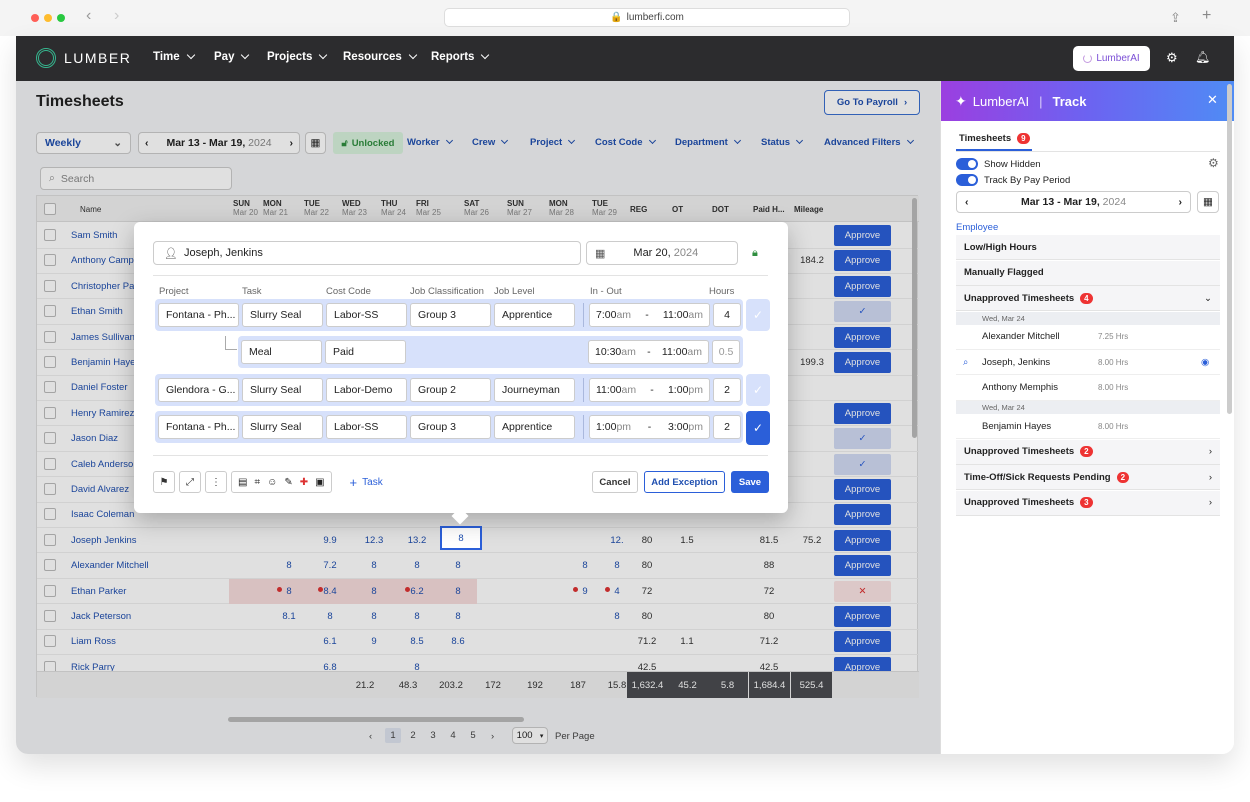 This screenshot has width=1250, height=802. Describe the element at coordinates (1206, 16) in the screenshot. I see `new-tab-icon: +` at that location.